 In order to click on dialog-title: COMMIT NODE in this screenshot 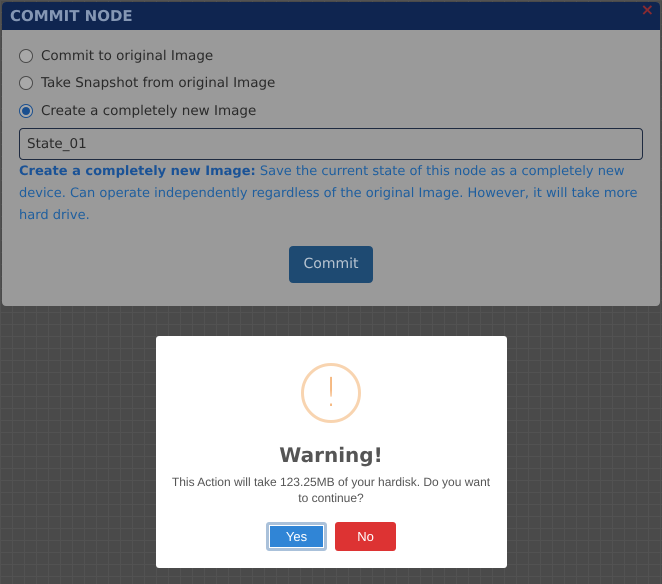, I will do `click(71, 16)`.